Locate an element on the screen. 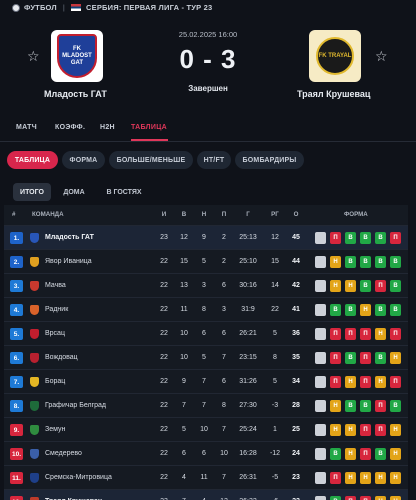  team-name: Явор Иваница is located at coordinates (68, 261).